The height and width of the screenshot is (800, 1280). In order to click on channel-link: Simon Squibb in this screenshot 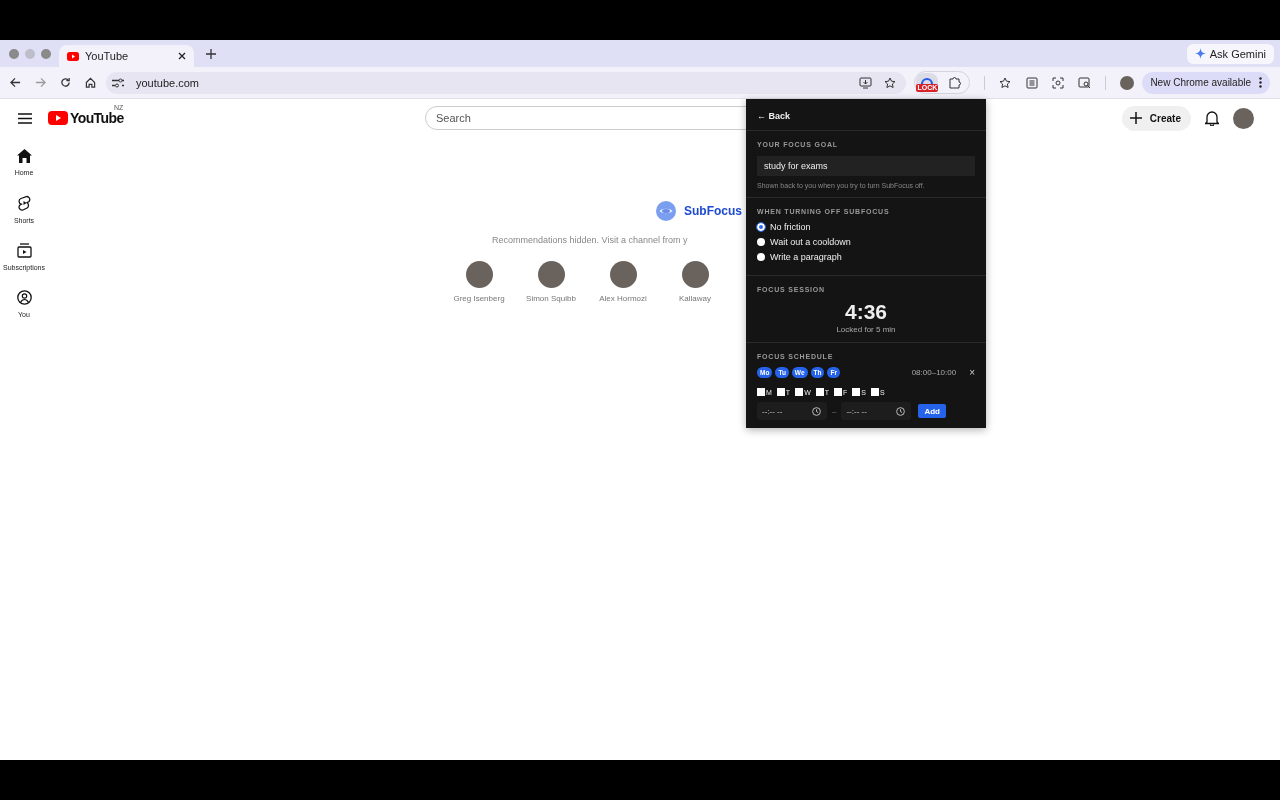, I will do `click(551, 282)`.